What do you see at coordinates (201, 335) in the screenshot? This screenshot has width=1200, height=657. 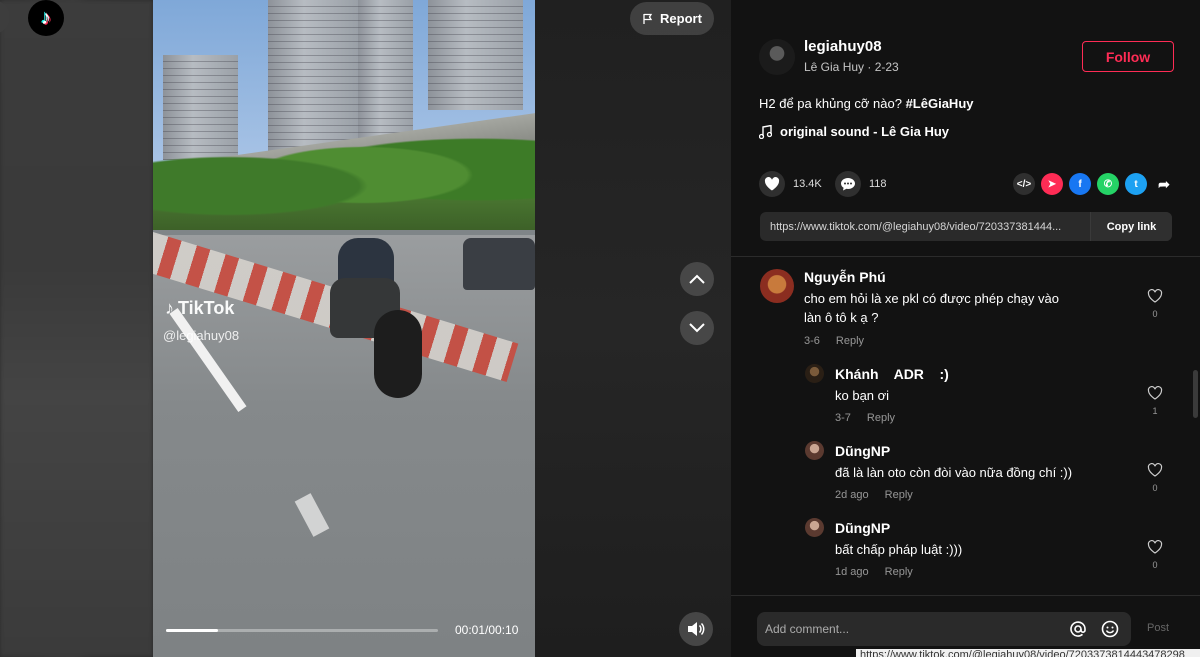 I see `watermark-handle: @legiahuy08` at bounding box center [201, 335].